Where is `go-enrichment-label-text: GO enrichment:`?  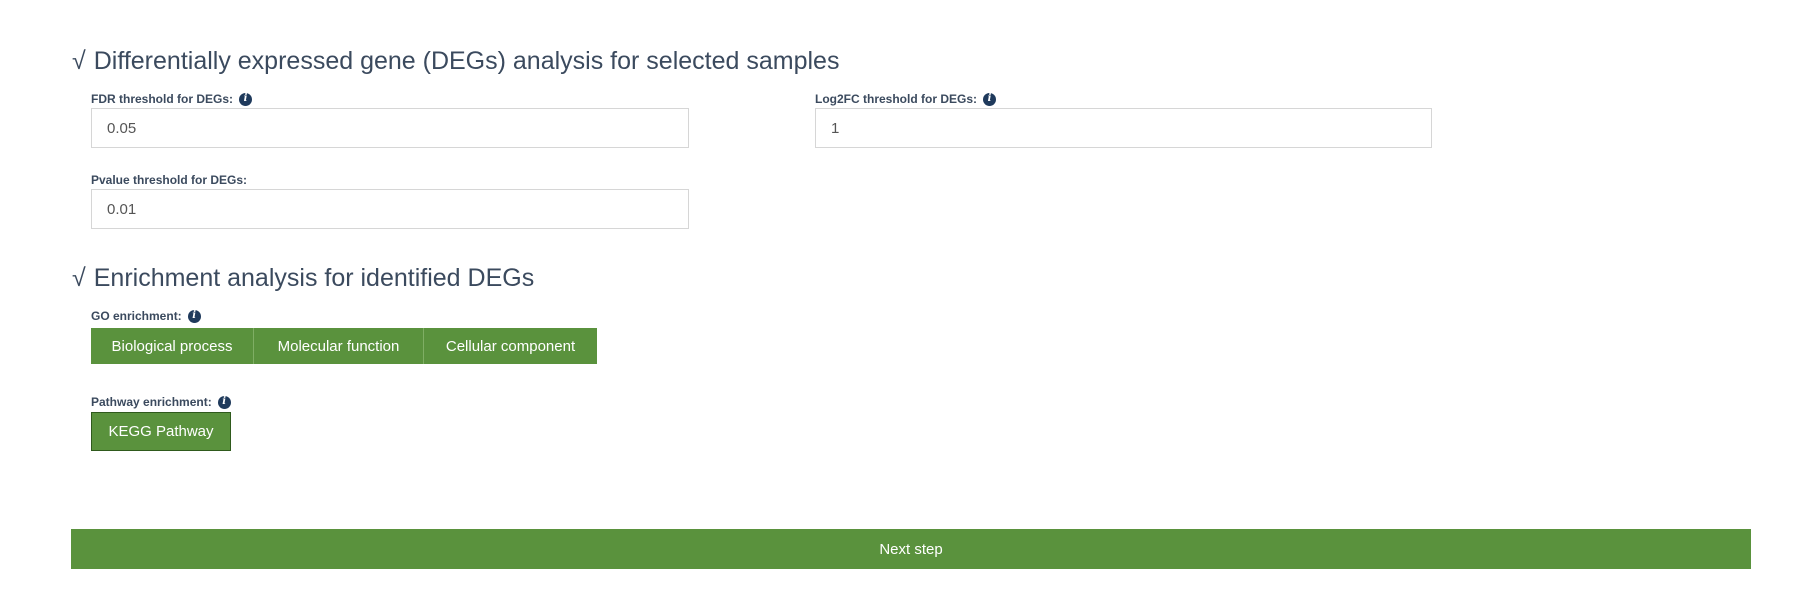 go-enrichment-label-text: GO enrichment: is located at coordinates (136, 316).